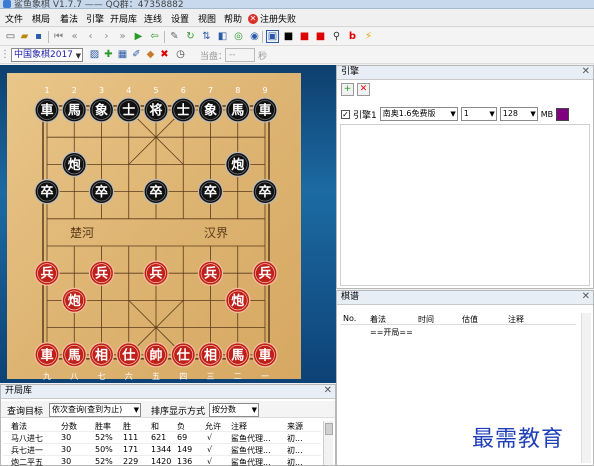 The image size is (594, 466). Describe the element at coordinates (272, 36) in the screenshot. I see `board-view-icon: ▣` at that location.